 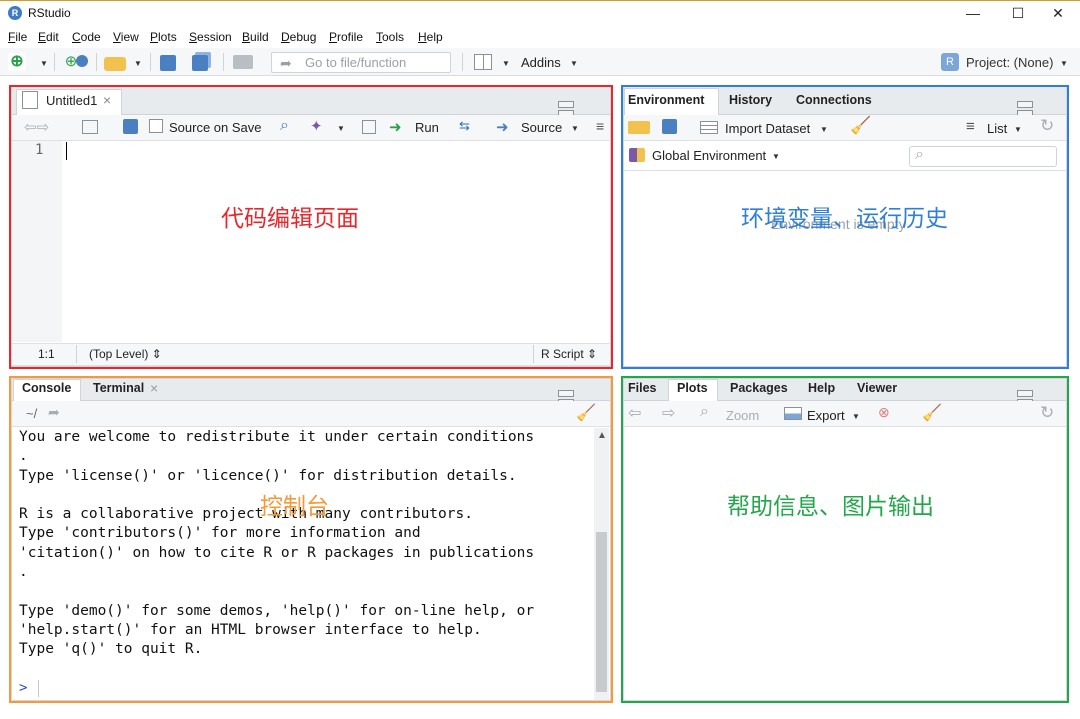 What do you see at coordinates (950, 62) in the screenshot?
I see `project-icon: R` at bounding box center [950, 62].